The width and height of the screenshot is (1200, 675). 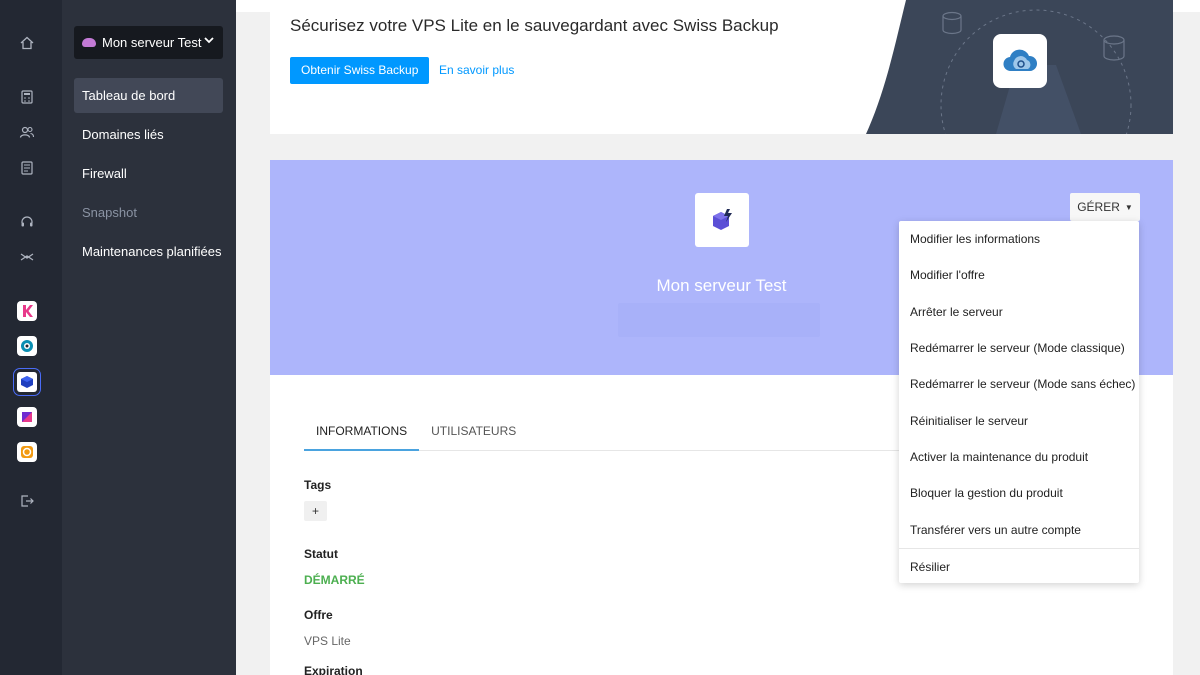 I want to click on offer-value: VPS Lite, so click(x=327, y=641).